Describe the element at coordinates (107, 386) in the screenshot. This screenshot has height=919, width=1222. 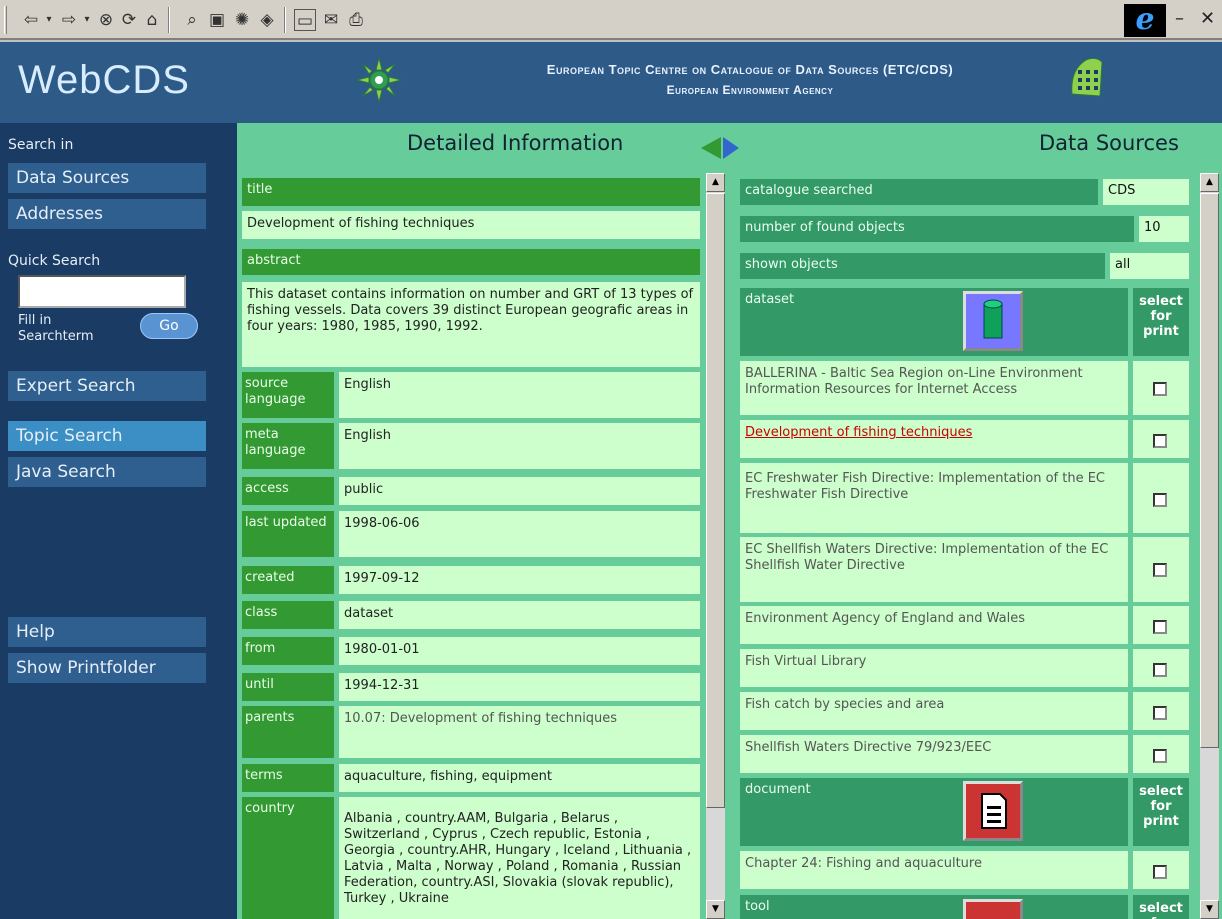
I see `sidebar-item-expert-search: Expert Search` at that location.